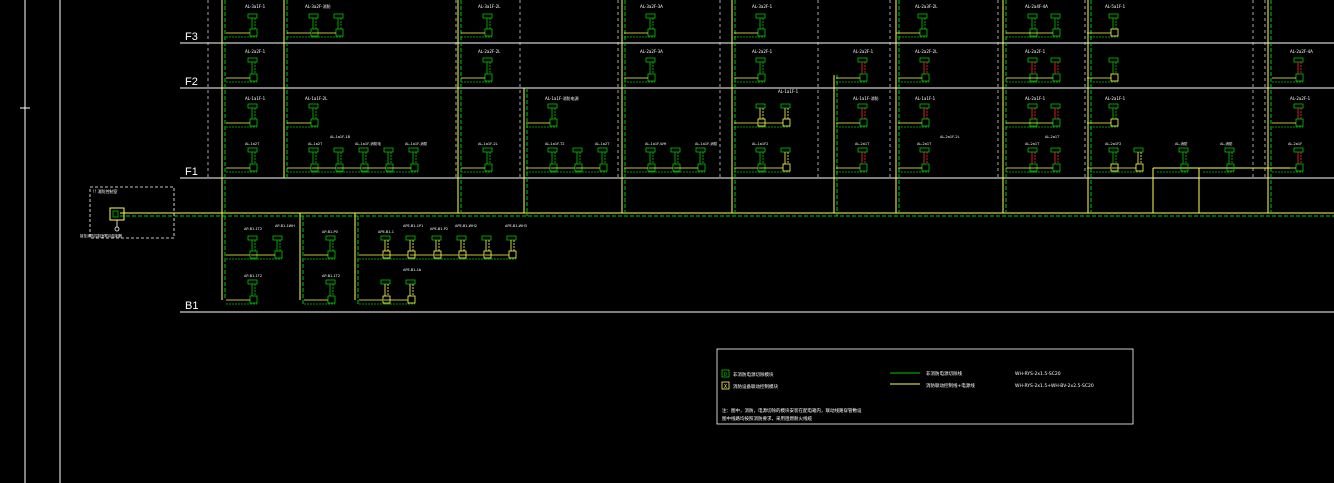 The width and height of the screenshot is (1334, 483). What do you see at coordinates (788, 91) in the screenshot?
I see `tag-f1u-d: AL-1a1F-1` at bounding box center [788, 91].